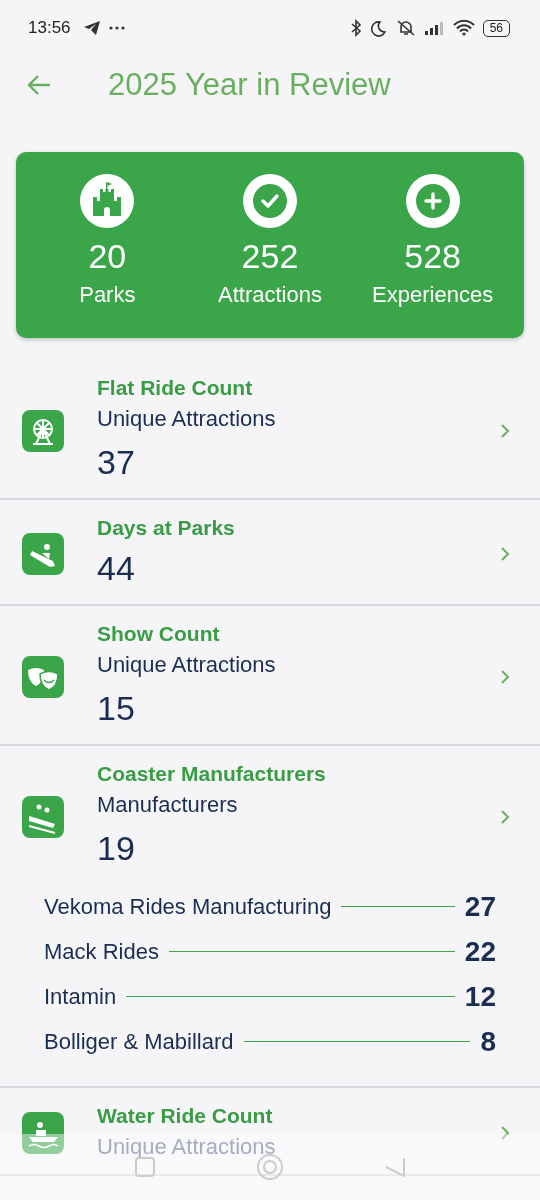  Describe the element at coordinates (432, 201) in the screenshot. I see `plus-circle-icon` at that location.